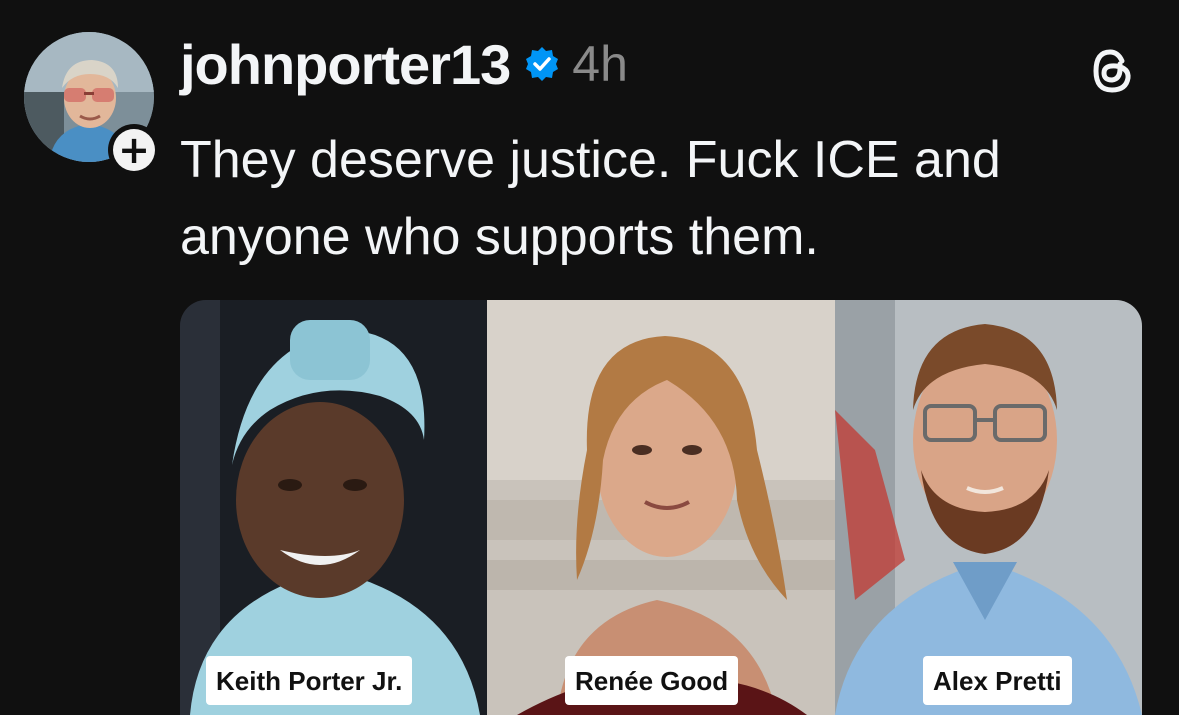 This screenshot has height=715, width=1179. What do you see at coordinates (345, 64) in the screenshot?
I see `username: johnporter13` at bounding box center [345, 64].